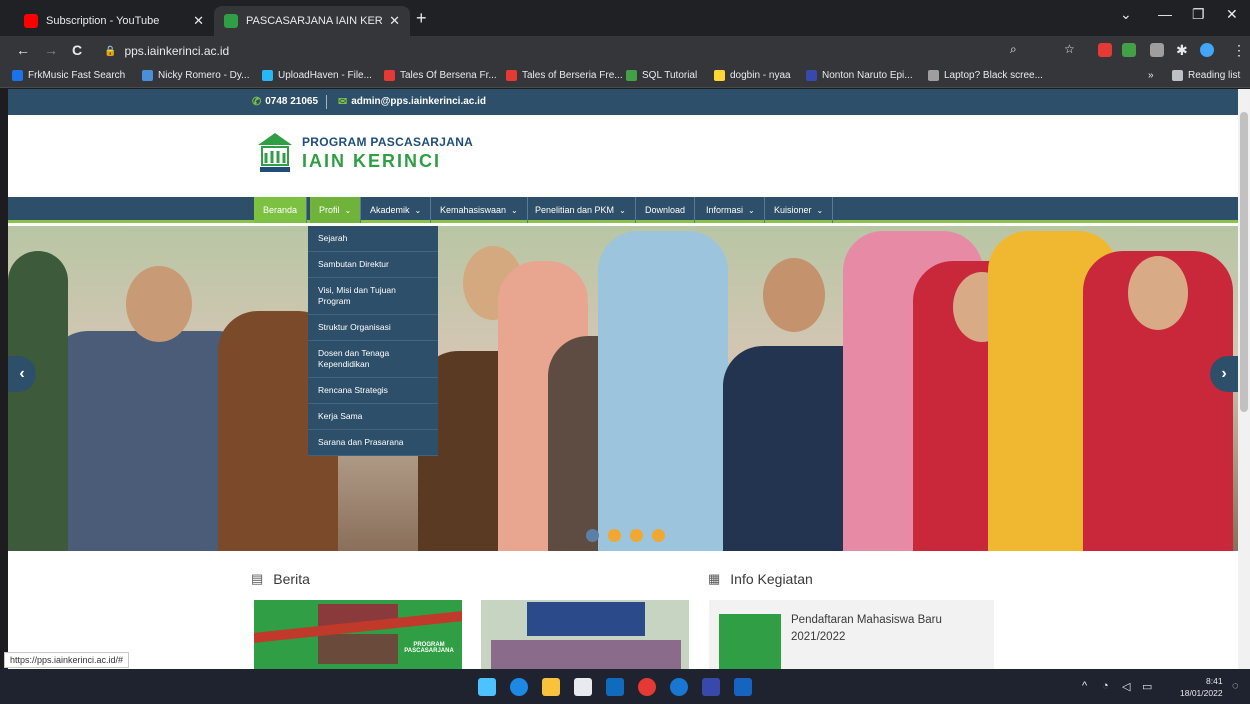 This screenshot has width=1250, height=704. Describe the element at coordinates (519, 687) in the screenshot. I see `edge-icon` at that location.